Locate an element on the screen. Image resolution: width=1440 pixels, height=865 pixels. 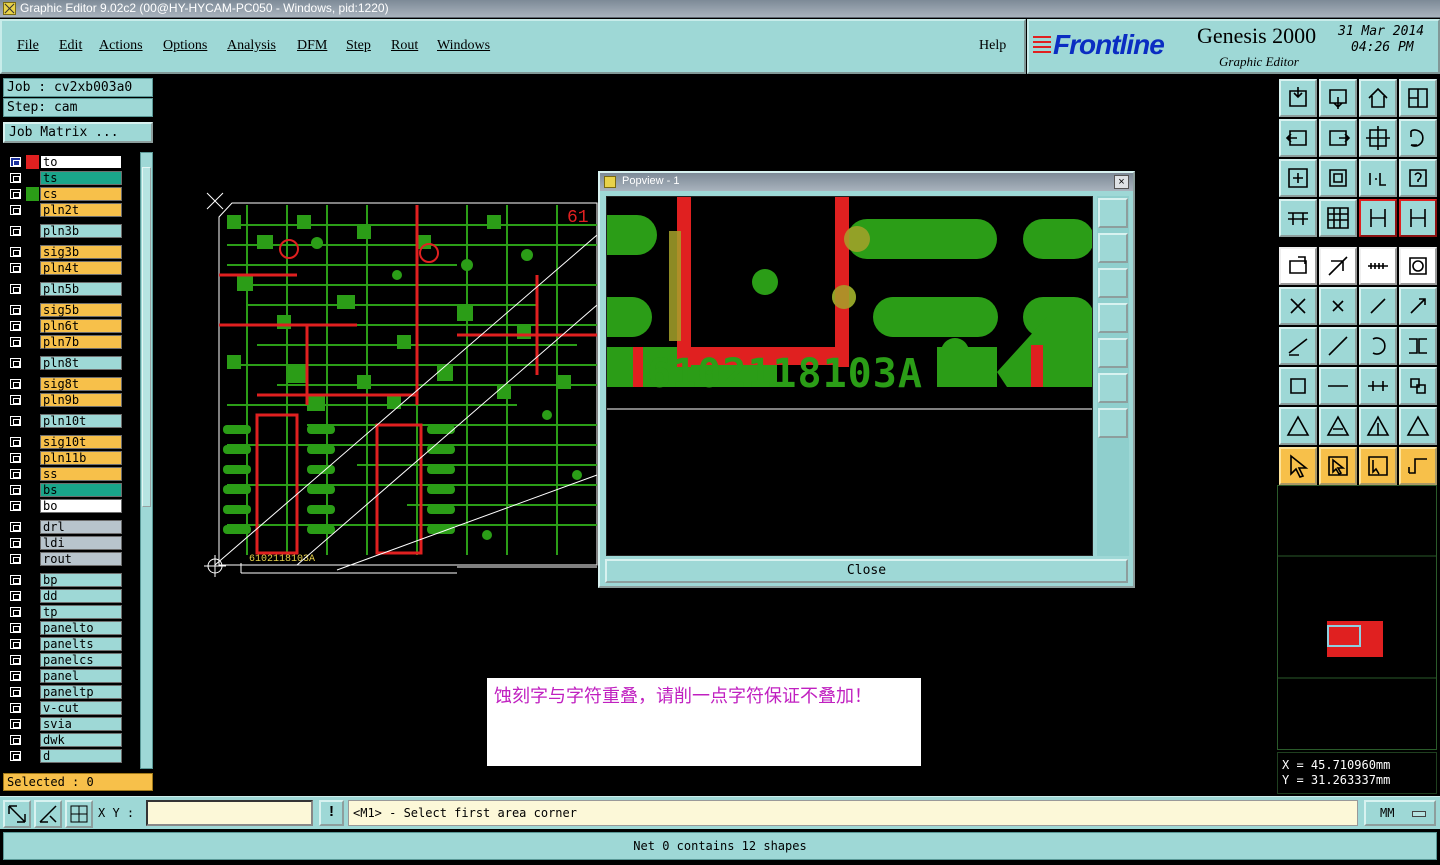
warning-button: ! is located at coordinates (331, 813).